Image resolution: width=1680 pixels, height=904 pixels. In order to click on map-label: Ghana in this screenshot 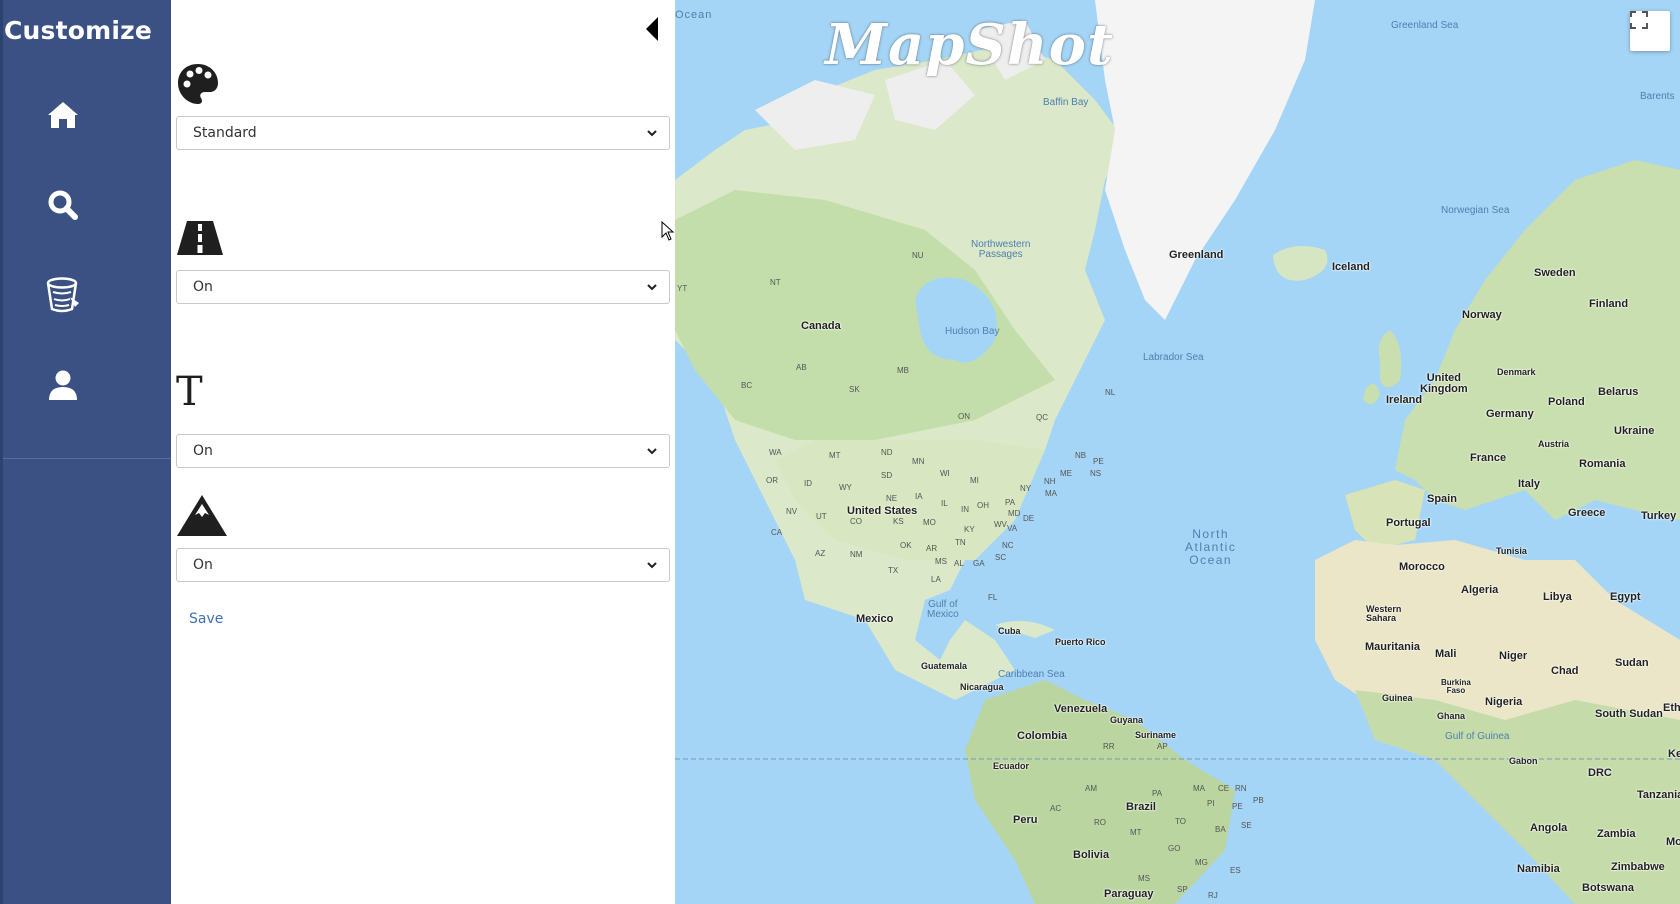, I will do `click(1451, 716)`.